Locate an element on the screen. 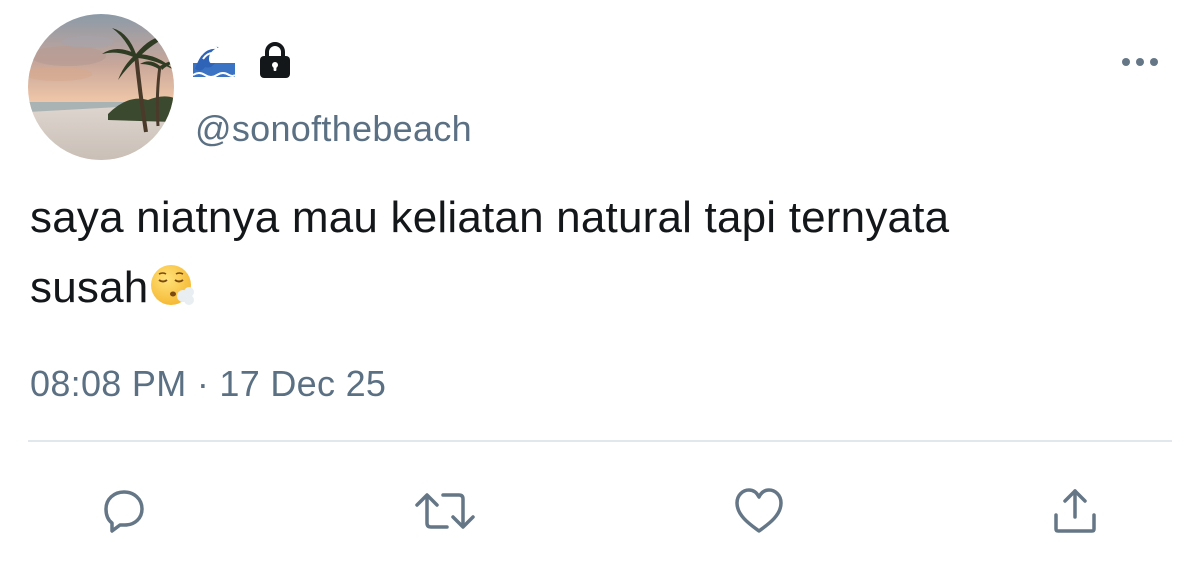 Image resolution: width=1200 pixels, height=575 pixels. reply-icon is located at coordinates (124, 511).